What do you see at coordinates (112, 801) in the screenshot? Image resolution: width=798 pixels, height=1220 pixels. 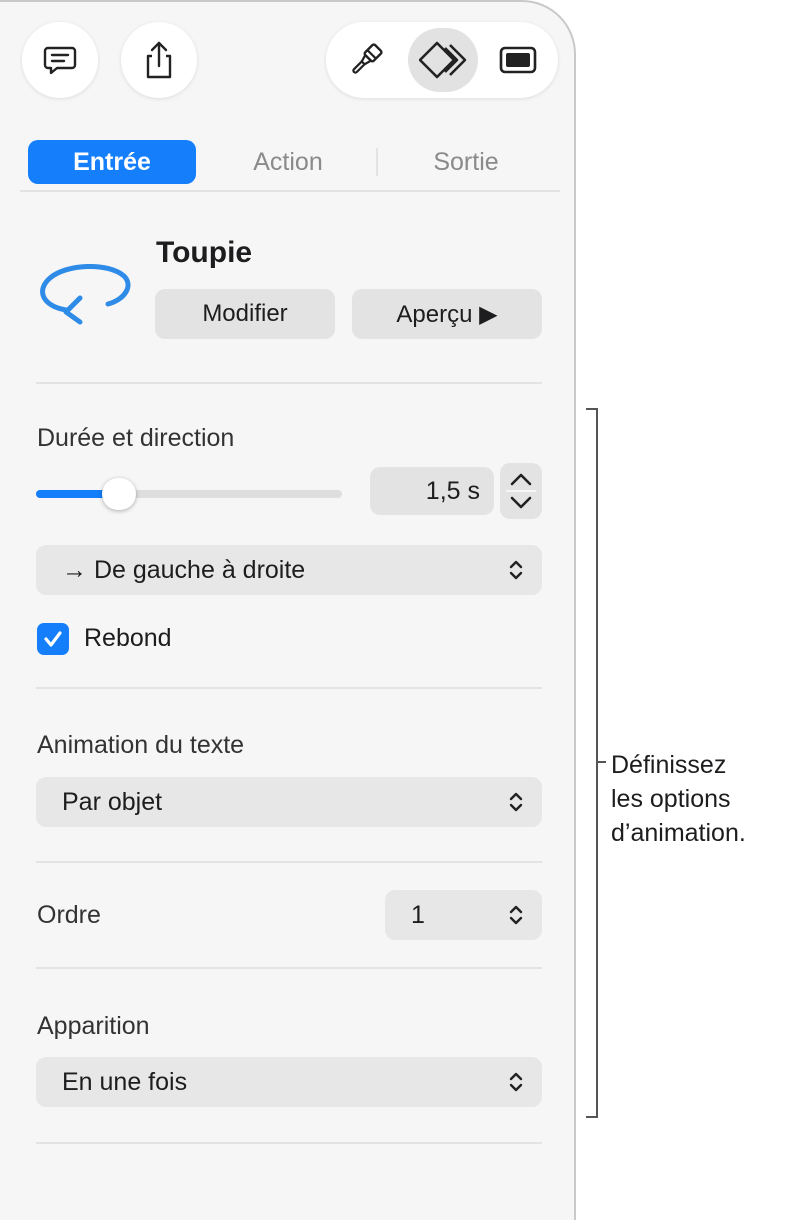 I see `text-animation-value: Par objet` at bounding box center [112, 801].